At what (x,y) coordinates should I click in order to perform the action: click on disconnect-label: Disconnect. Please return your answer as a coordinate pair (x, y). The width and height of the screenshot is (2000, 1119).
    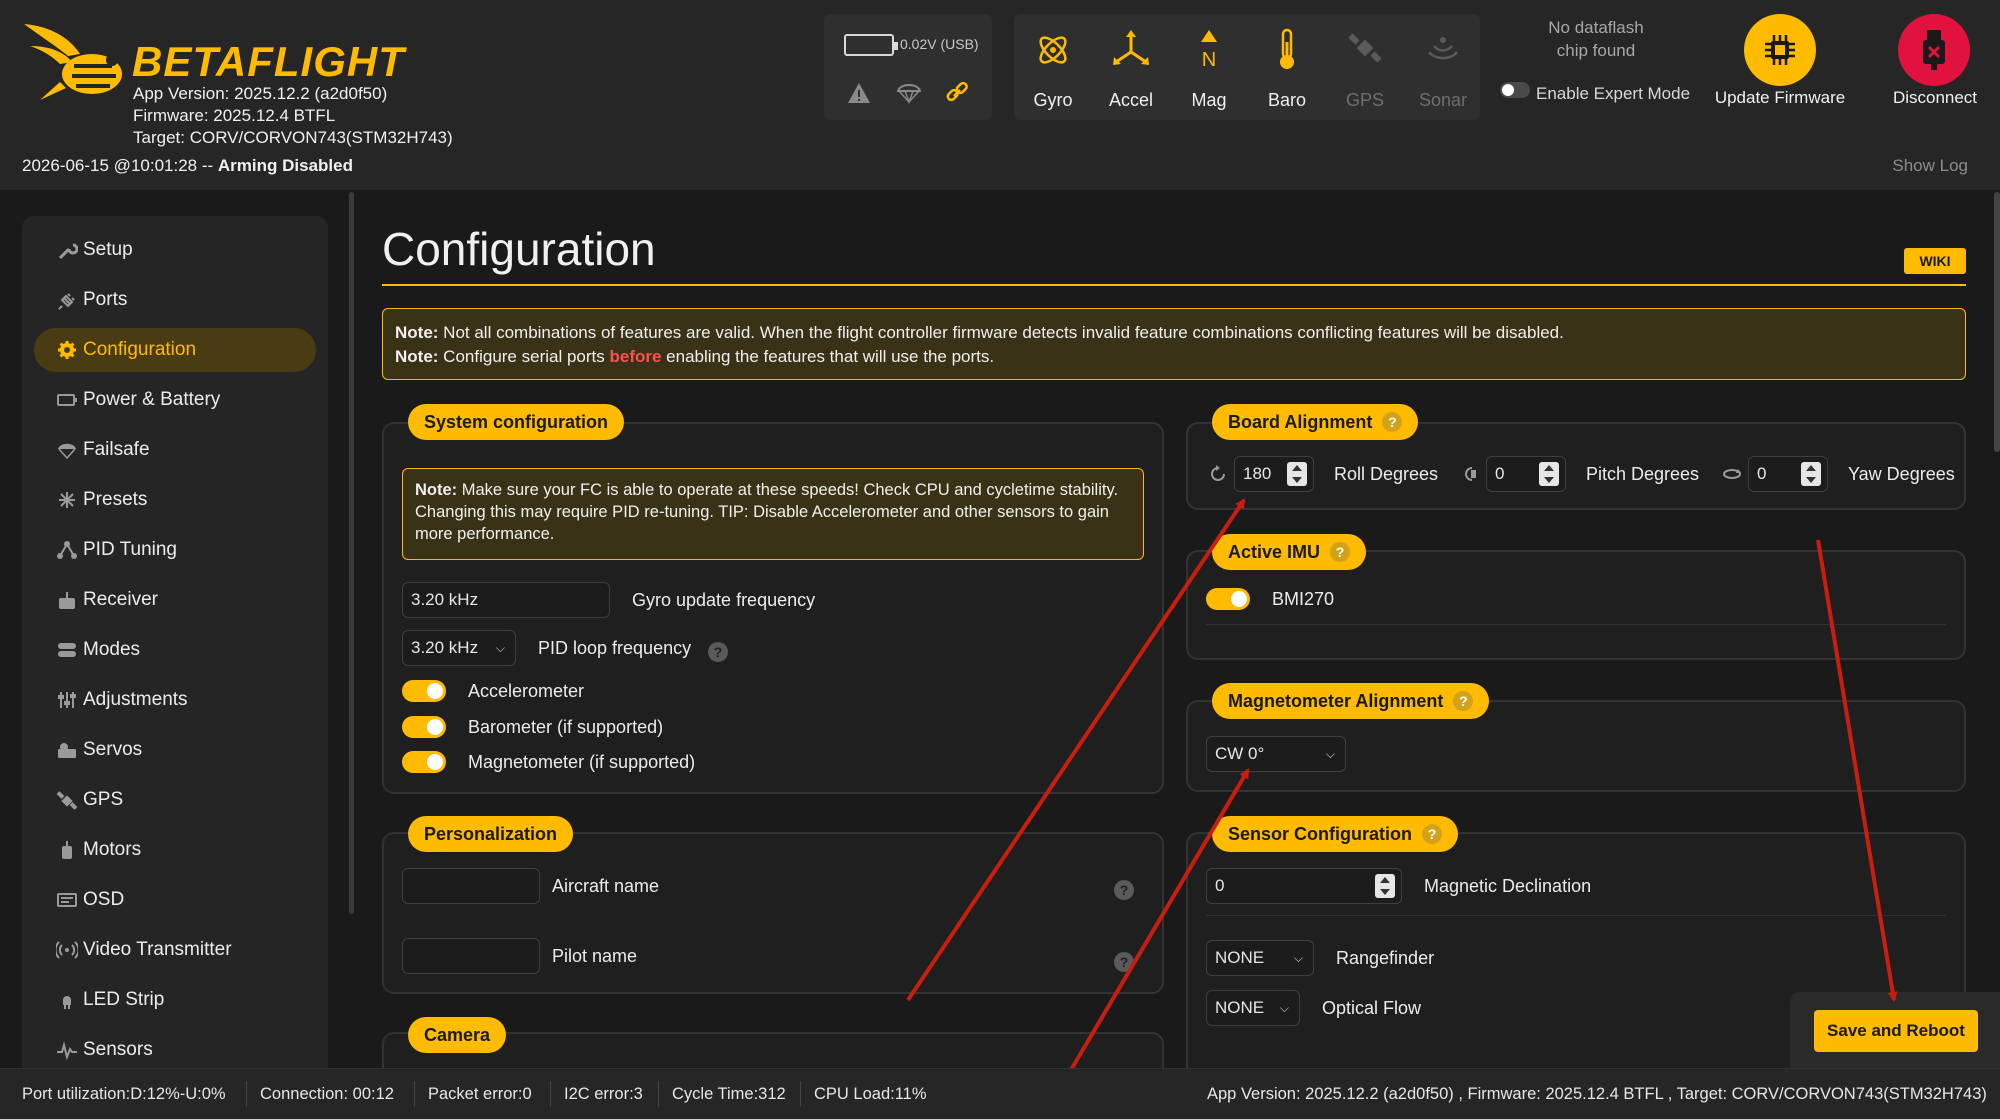
    Looking at the image, I should click on (1935, 97).